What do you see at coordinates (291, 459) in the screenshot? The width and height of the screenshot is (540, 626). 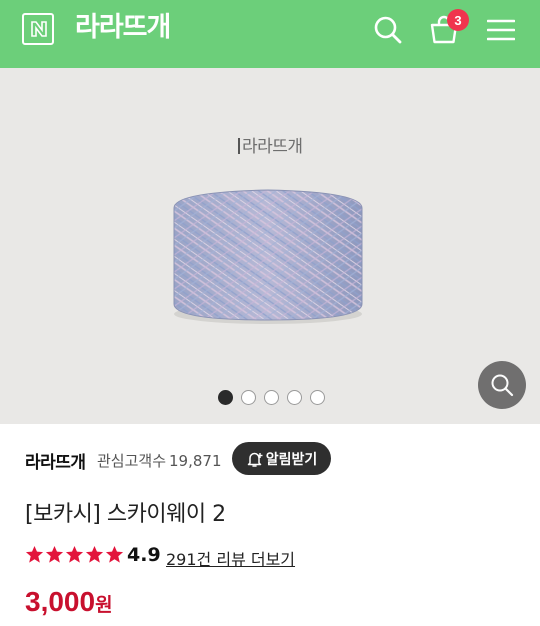 I see `follow-button-label: 알림받기` at bounding box center [291, 459].